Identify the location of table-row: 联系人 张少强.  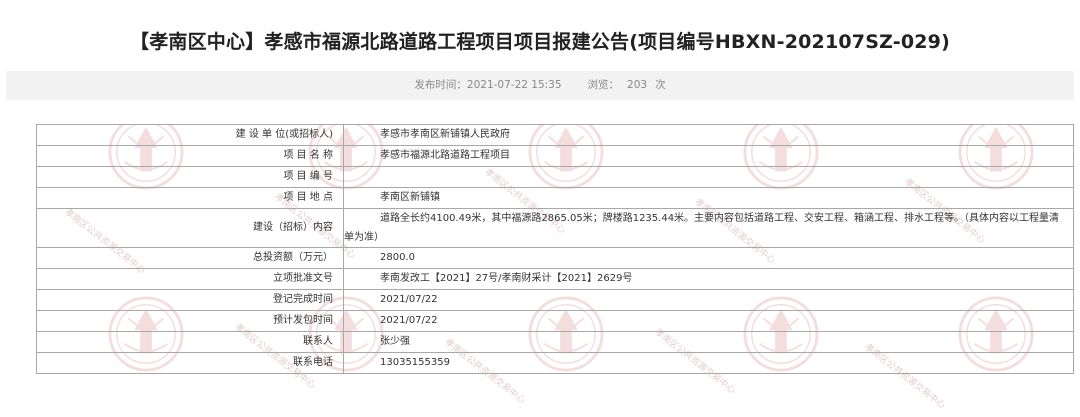
(555, 342).